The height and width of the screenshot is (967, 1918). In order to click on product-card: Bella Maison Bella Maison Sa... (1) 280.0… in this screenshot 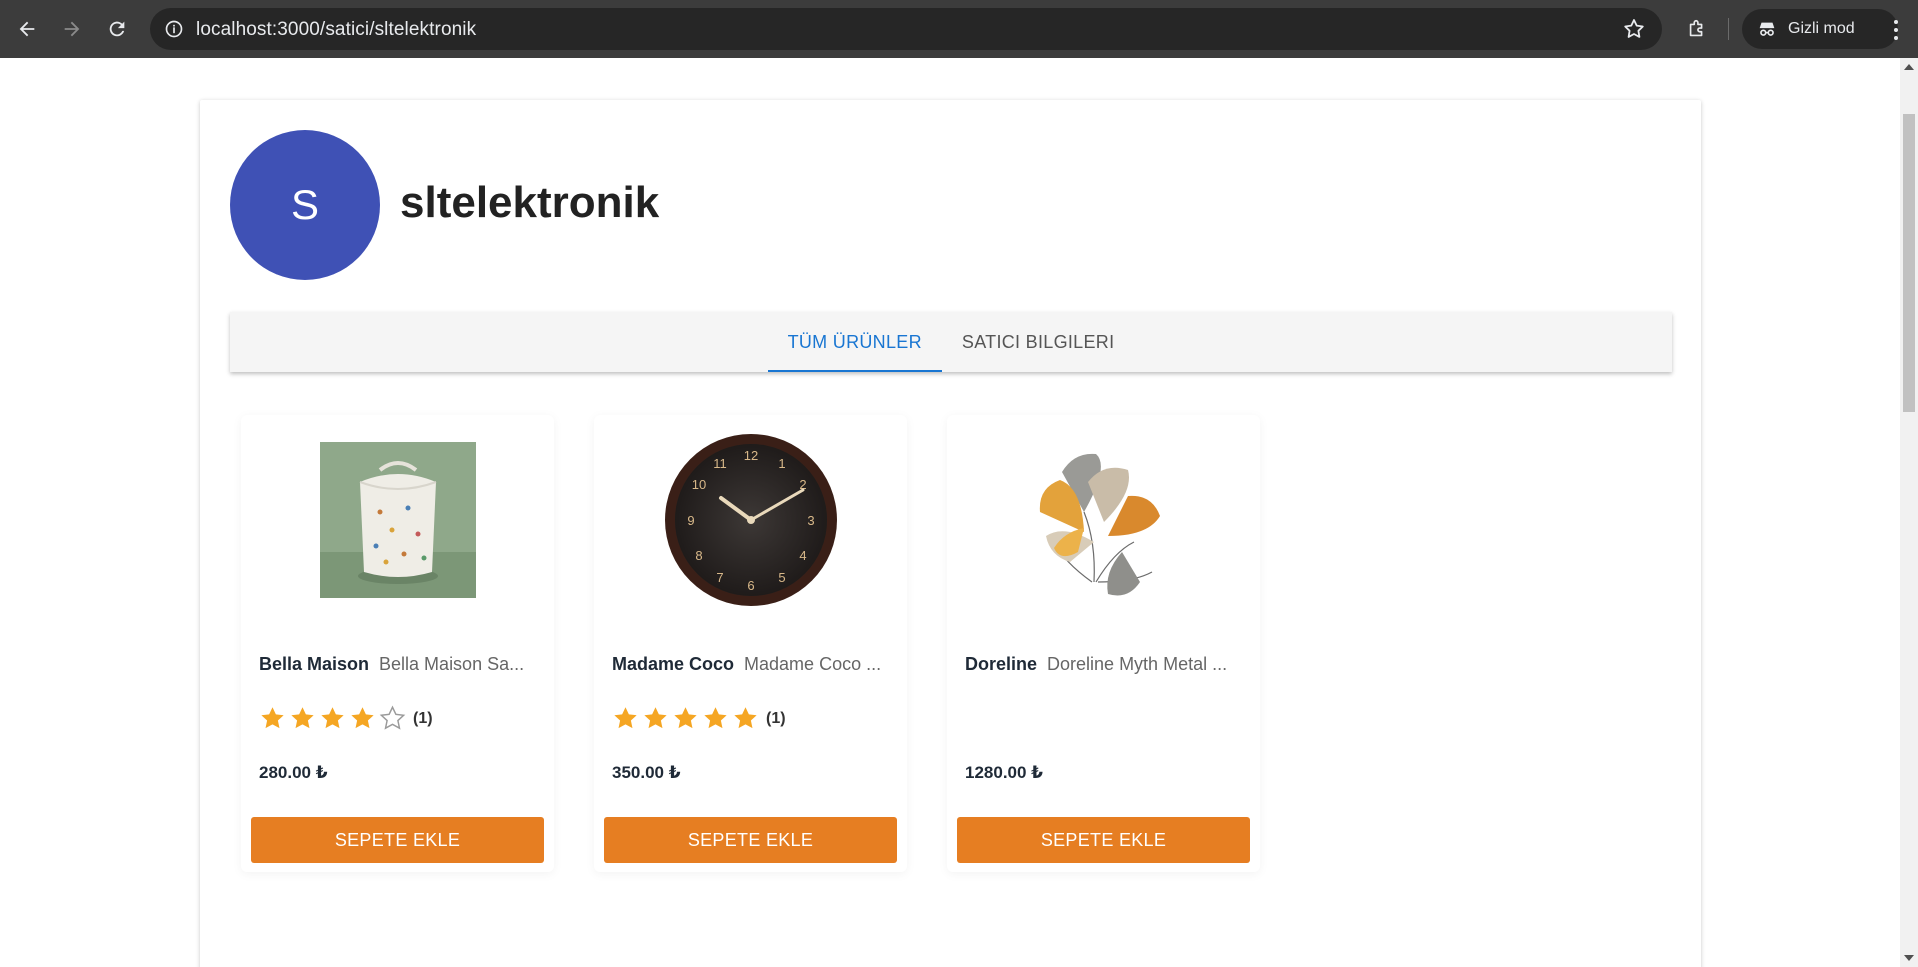, I will do `click(397, 643)`.